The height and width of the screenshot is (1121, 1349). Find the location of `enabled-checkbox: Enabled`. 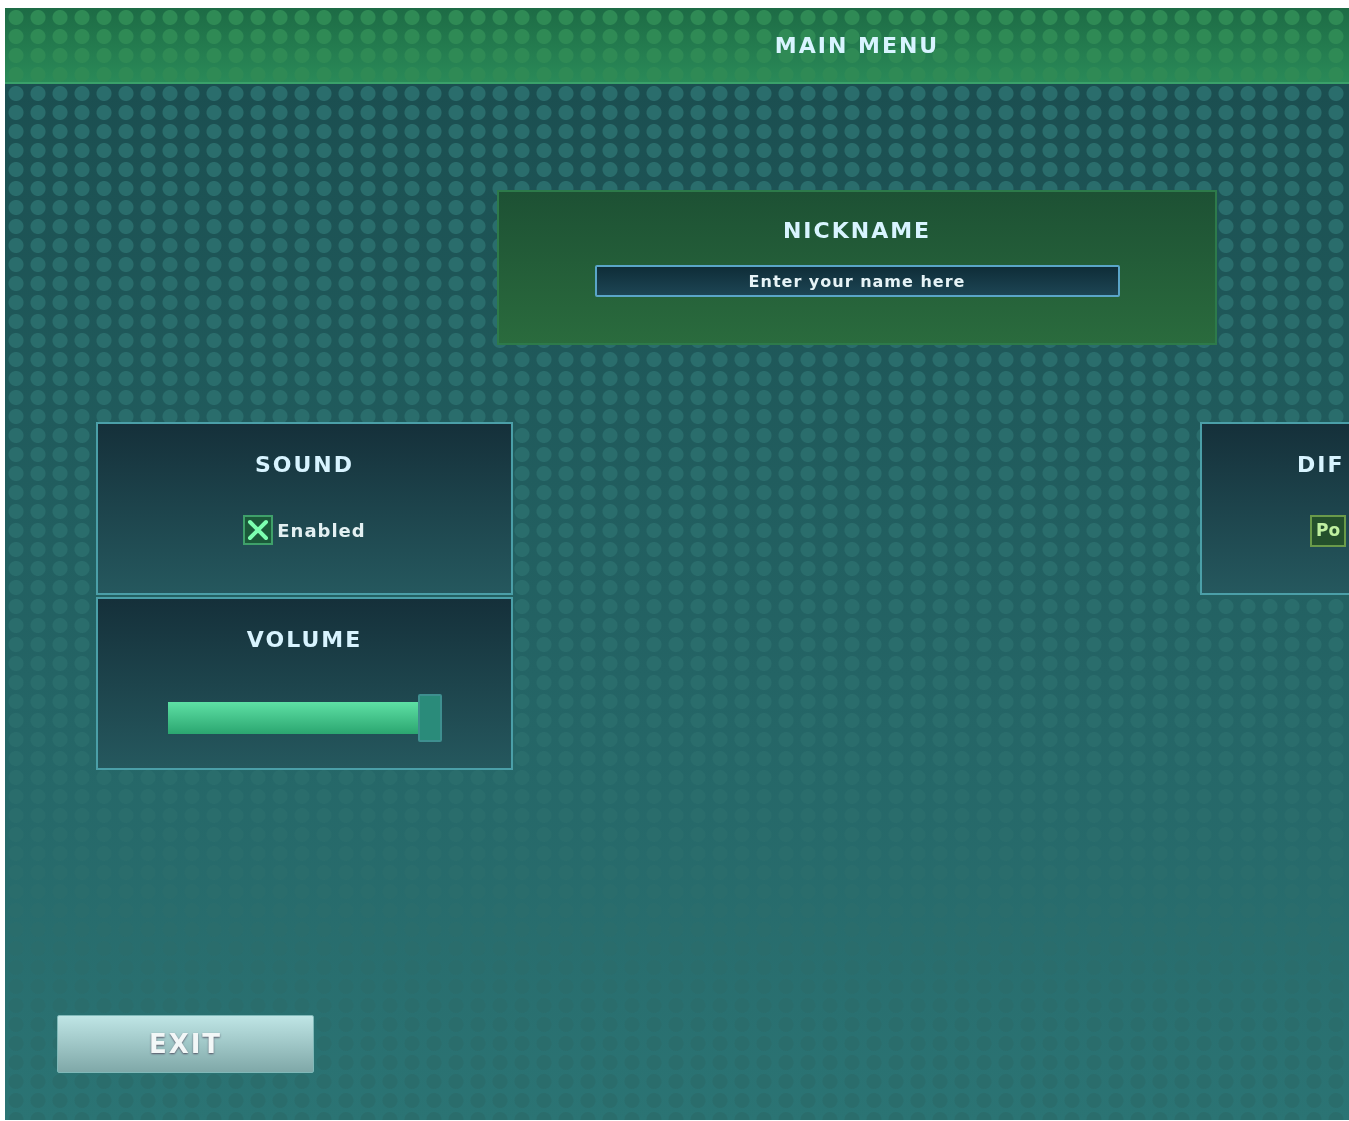

enabled-checkbox: Enabled is located at coordinates (304, 530).